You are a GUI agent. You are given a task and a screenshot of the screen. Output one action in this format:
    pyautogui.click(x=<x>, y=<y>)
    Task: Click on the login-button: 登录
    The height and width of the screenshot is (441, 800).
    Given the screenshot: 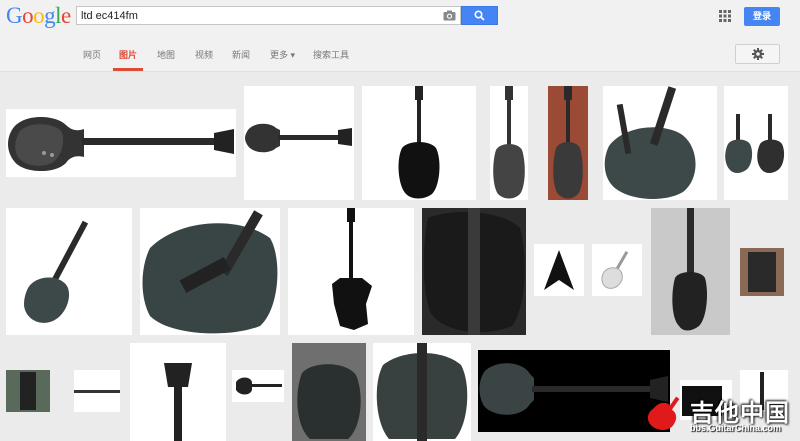 What is the action you would take?
    pyautogui.click(x=762, y=16)
    